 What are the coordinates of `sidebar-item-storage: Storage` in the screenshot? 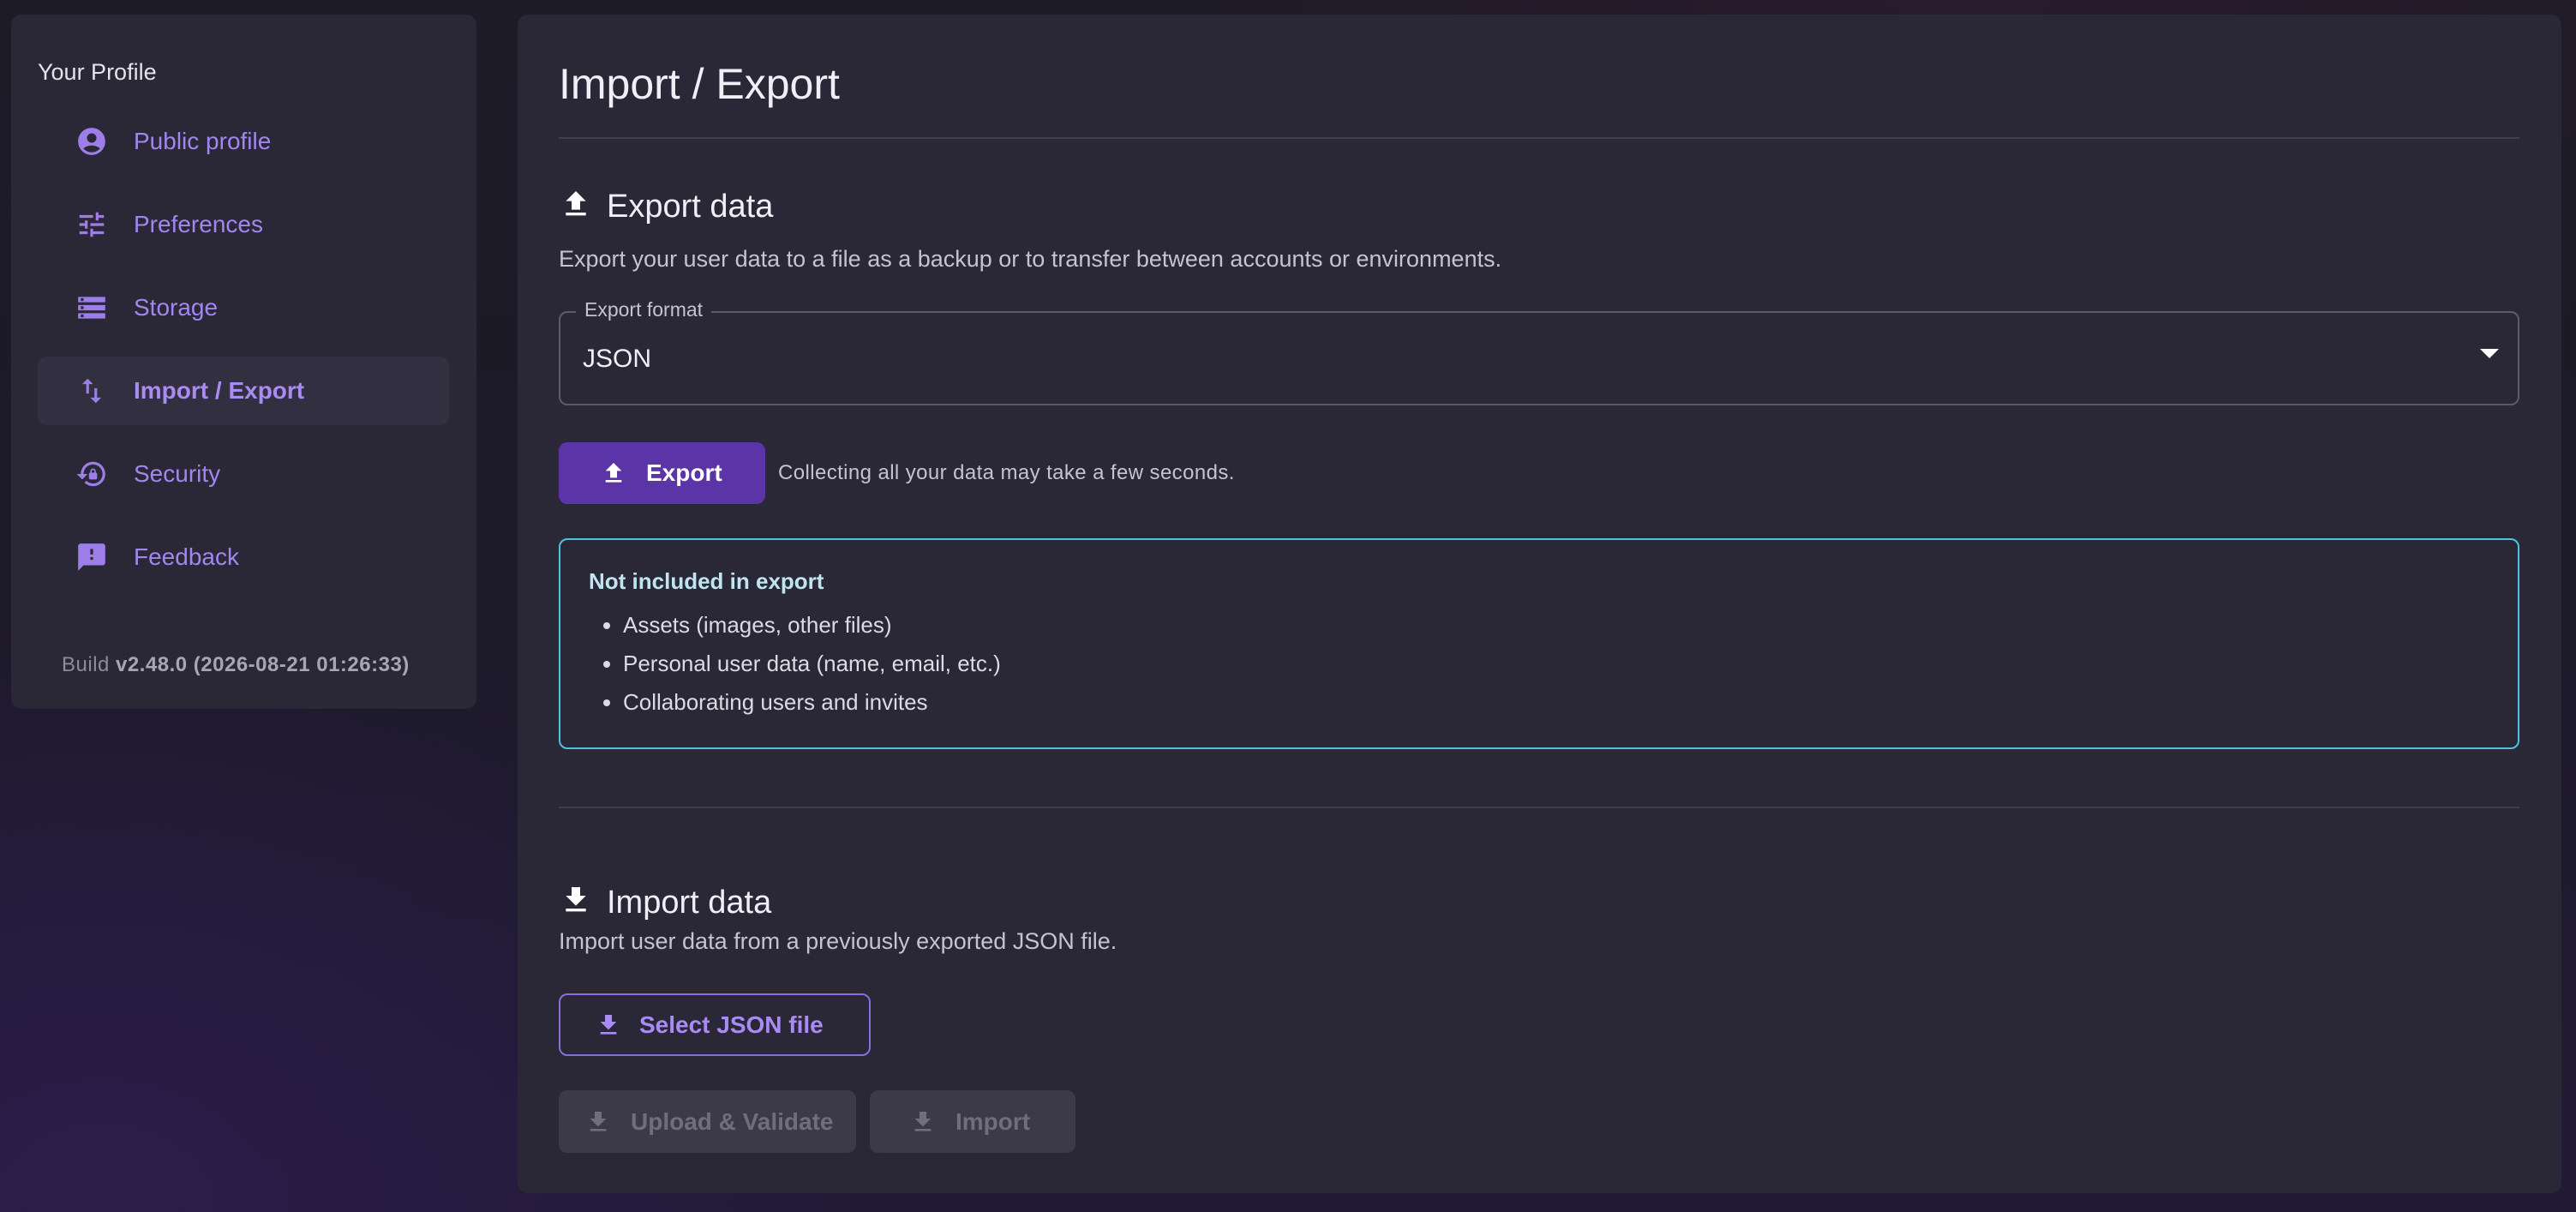 It's located at (243, 307).